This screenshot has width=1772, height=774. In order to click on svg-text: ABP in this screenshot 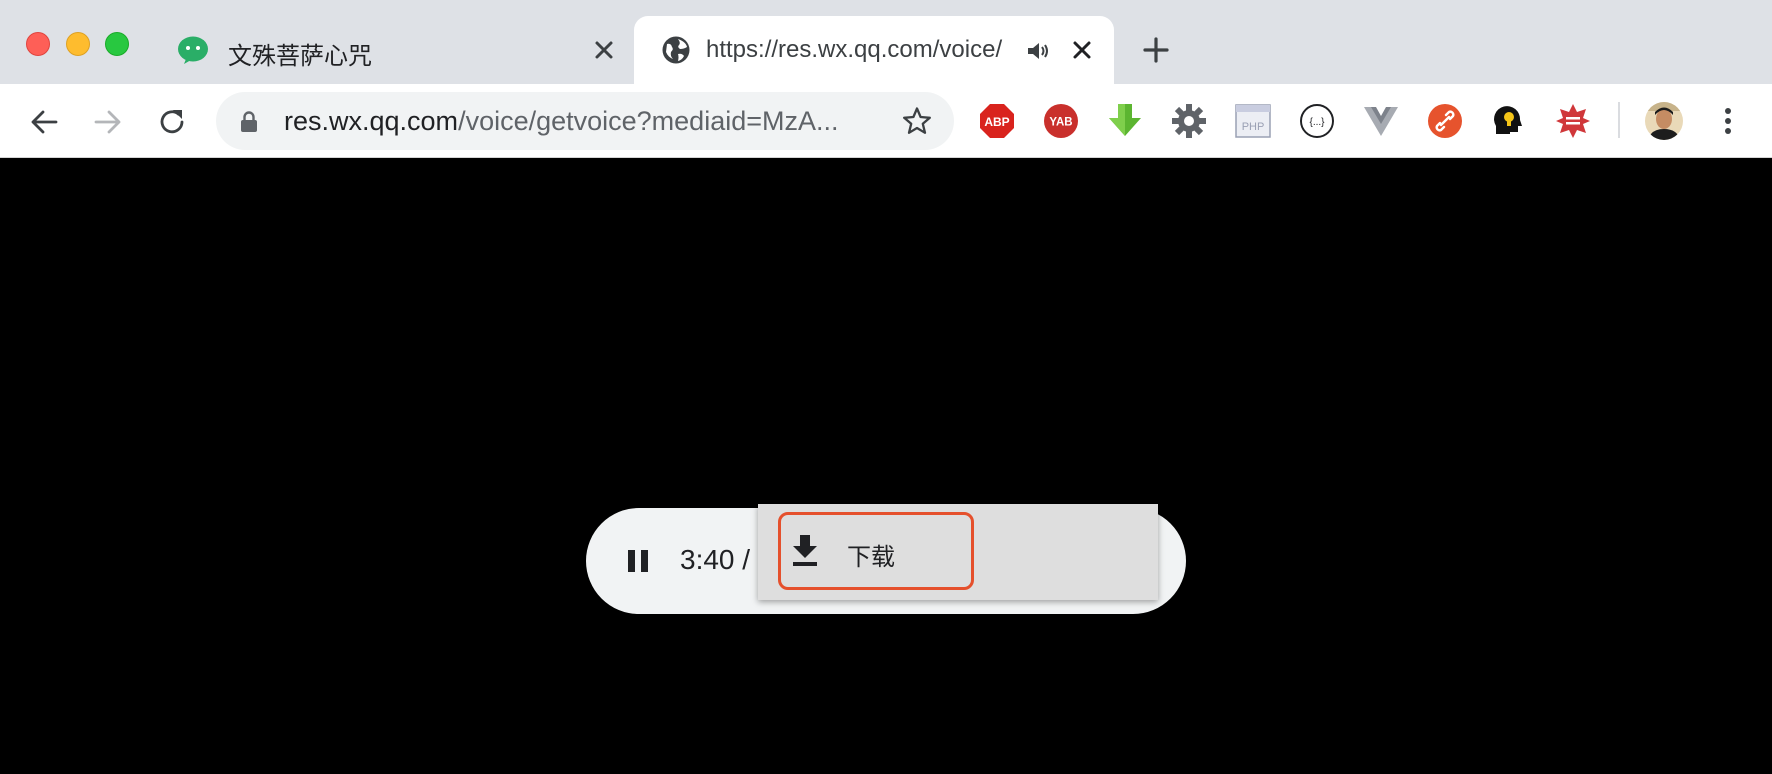, I will do `click(996, 122)`.